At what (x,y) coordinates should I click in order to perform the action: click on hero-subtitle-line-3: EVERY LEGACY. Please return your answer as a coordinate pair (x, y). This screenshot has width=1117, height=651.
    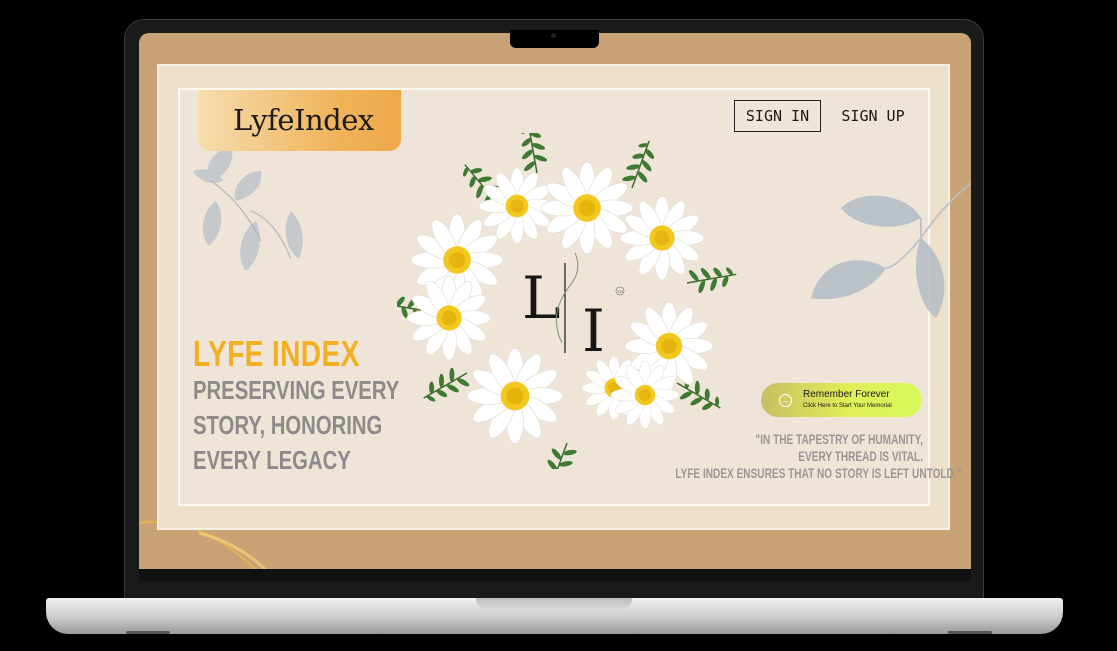
    Looking at the image, I should click on (272, 460).